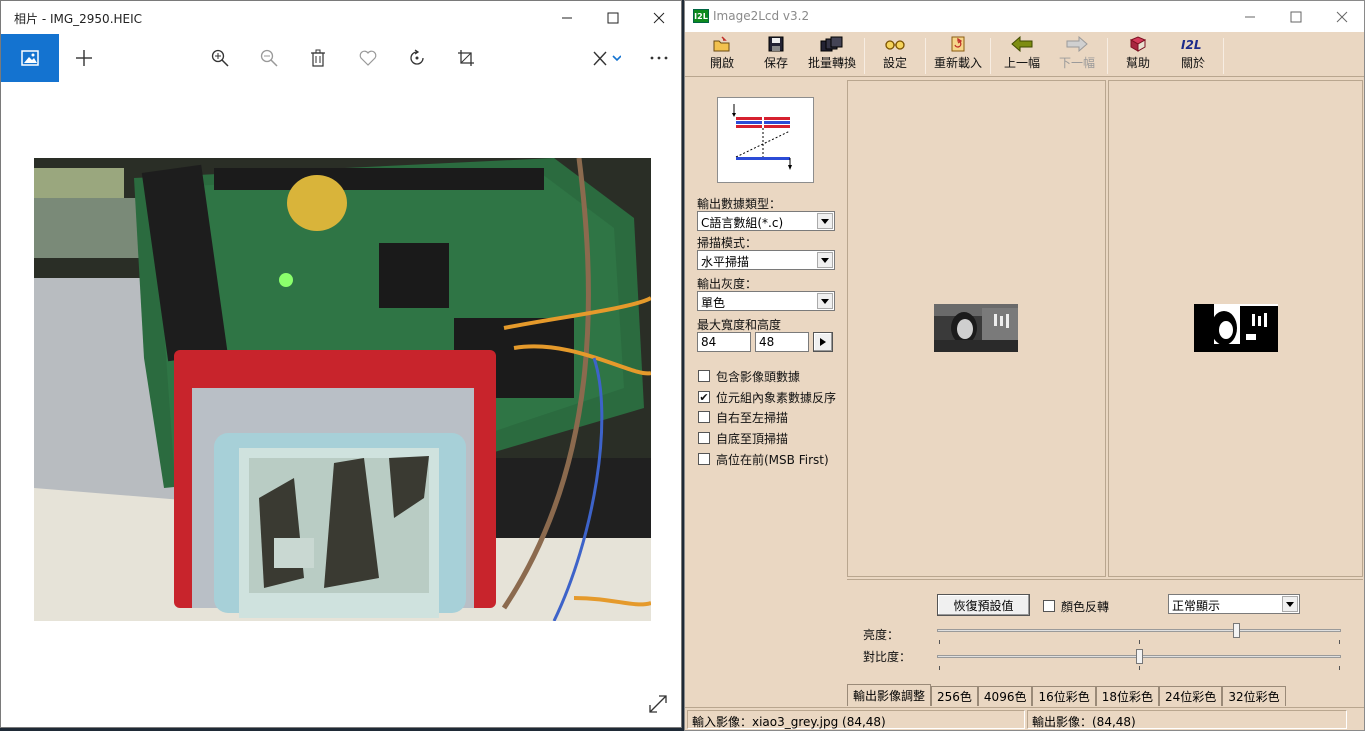 The height and width of the screenshot is (731, 1365). I want to click on maximize-button, so click(613, 17).